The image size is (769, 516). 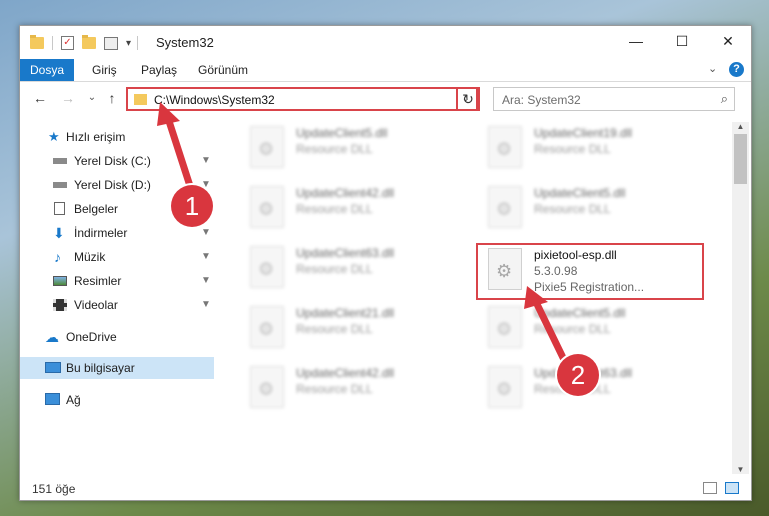 What do you see at coordinates (128, 43) in the screenshot?
I see `customize-toolbar-icon: ▾` at bounding box center [128, 43].